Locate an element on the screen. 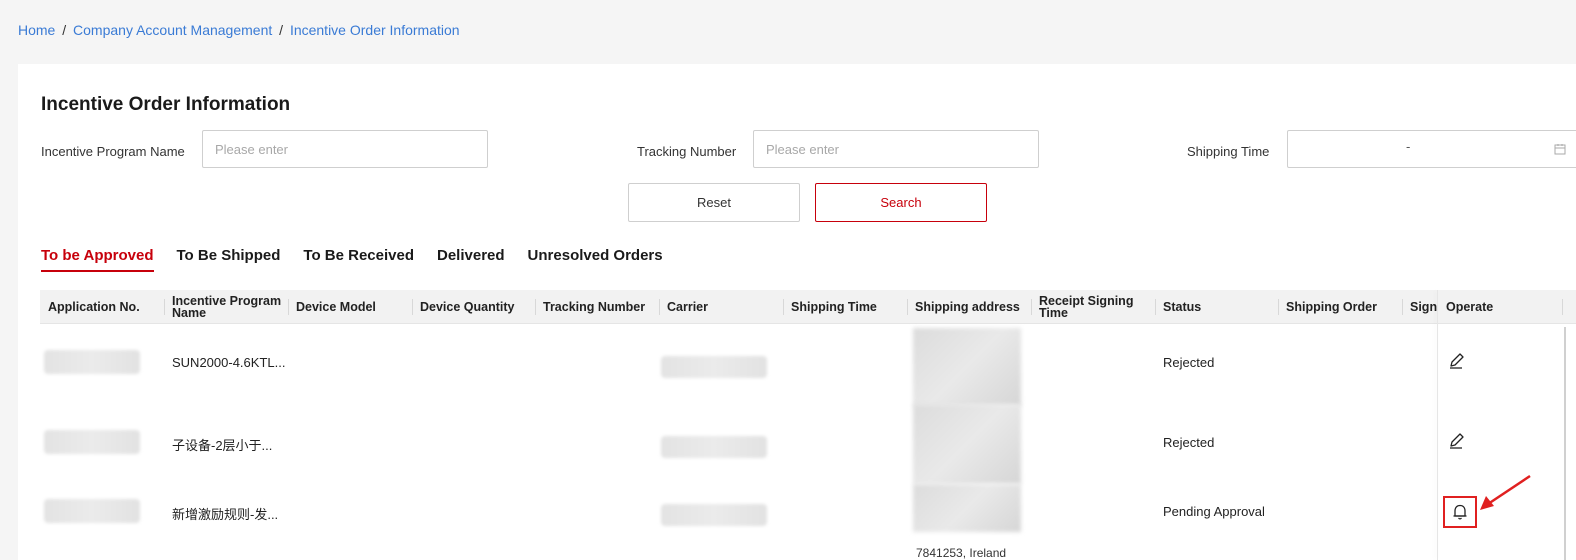 The height and width of the screenshot is (560, 1576). breadcrumb-home: Home is located at coordinates (36, 30).